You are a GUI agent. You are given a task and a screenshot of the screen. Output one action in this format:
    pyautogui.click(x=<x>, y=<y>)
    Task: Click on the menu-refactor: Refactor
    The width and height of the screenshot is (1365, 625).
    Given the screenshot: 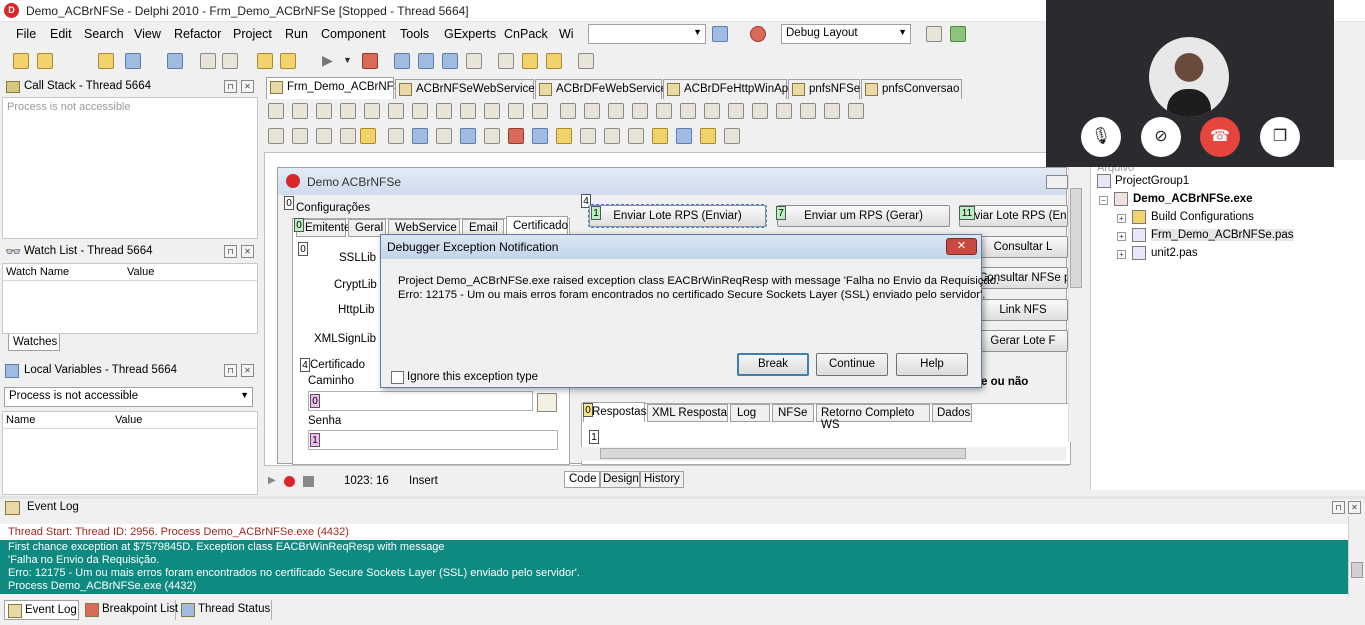 What is the action you would take?
    pyautogui.click(x=197, y=34)
    